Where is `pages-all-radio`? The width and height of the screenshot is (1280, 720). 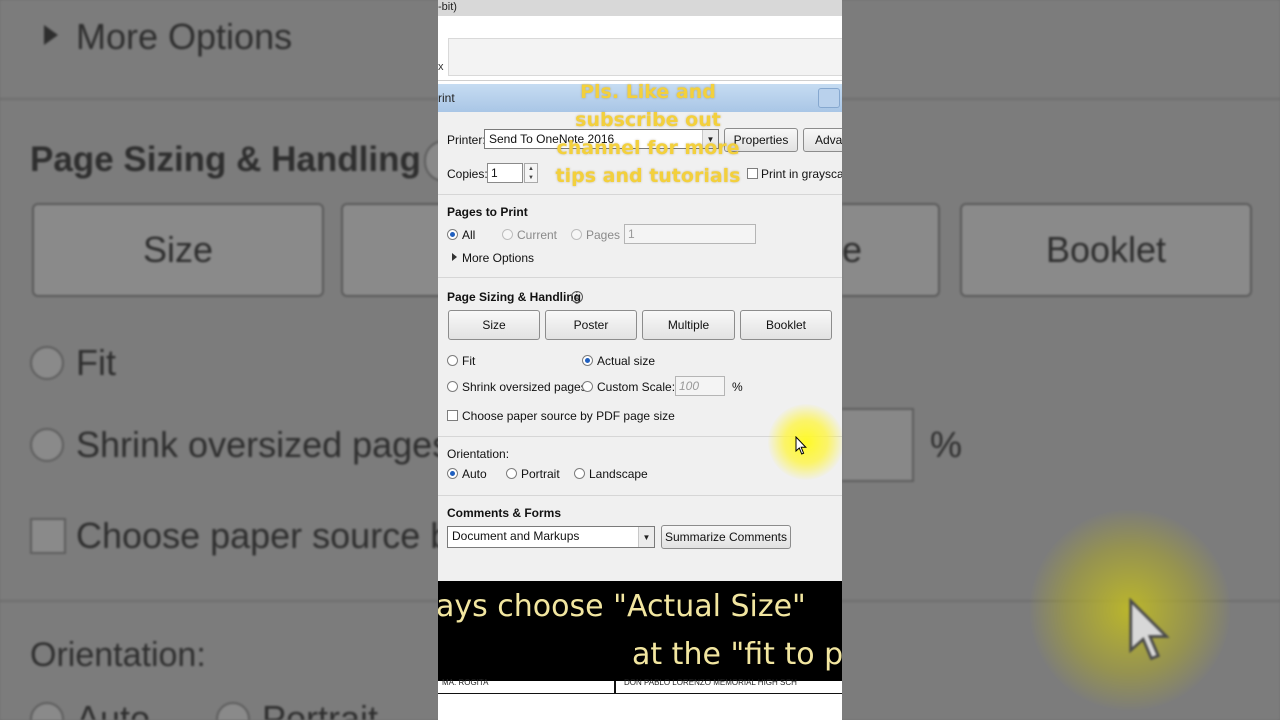 pages-all-radio is located at coordinates (452, 234).